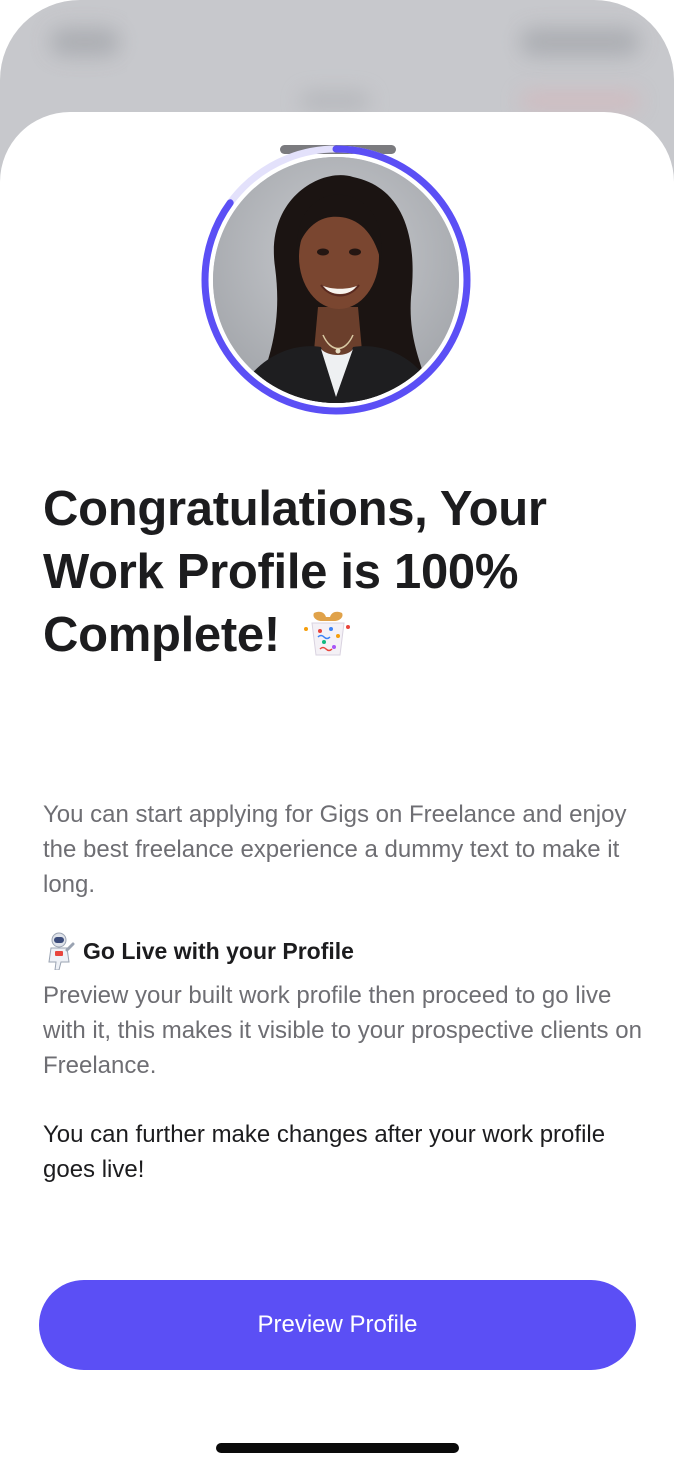 The width and height of the screenshot is (674, 1471). I want to click on go-live-heading: Go Live with your Profile, so click(198, 951).